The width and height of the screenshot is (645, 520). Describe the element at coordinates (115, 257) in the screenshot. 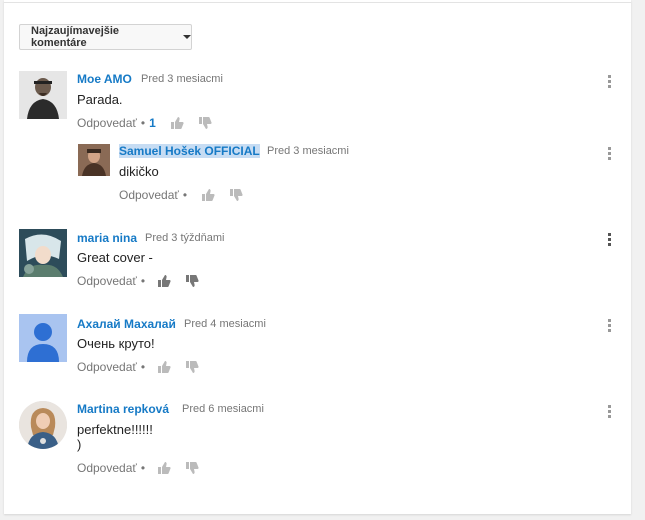

I see `comment-text: Great cover -` at that location.